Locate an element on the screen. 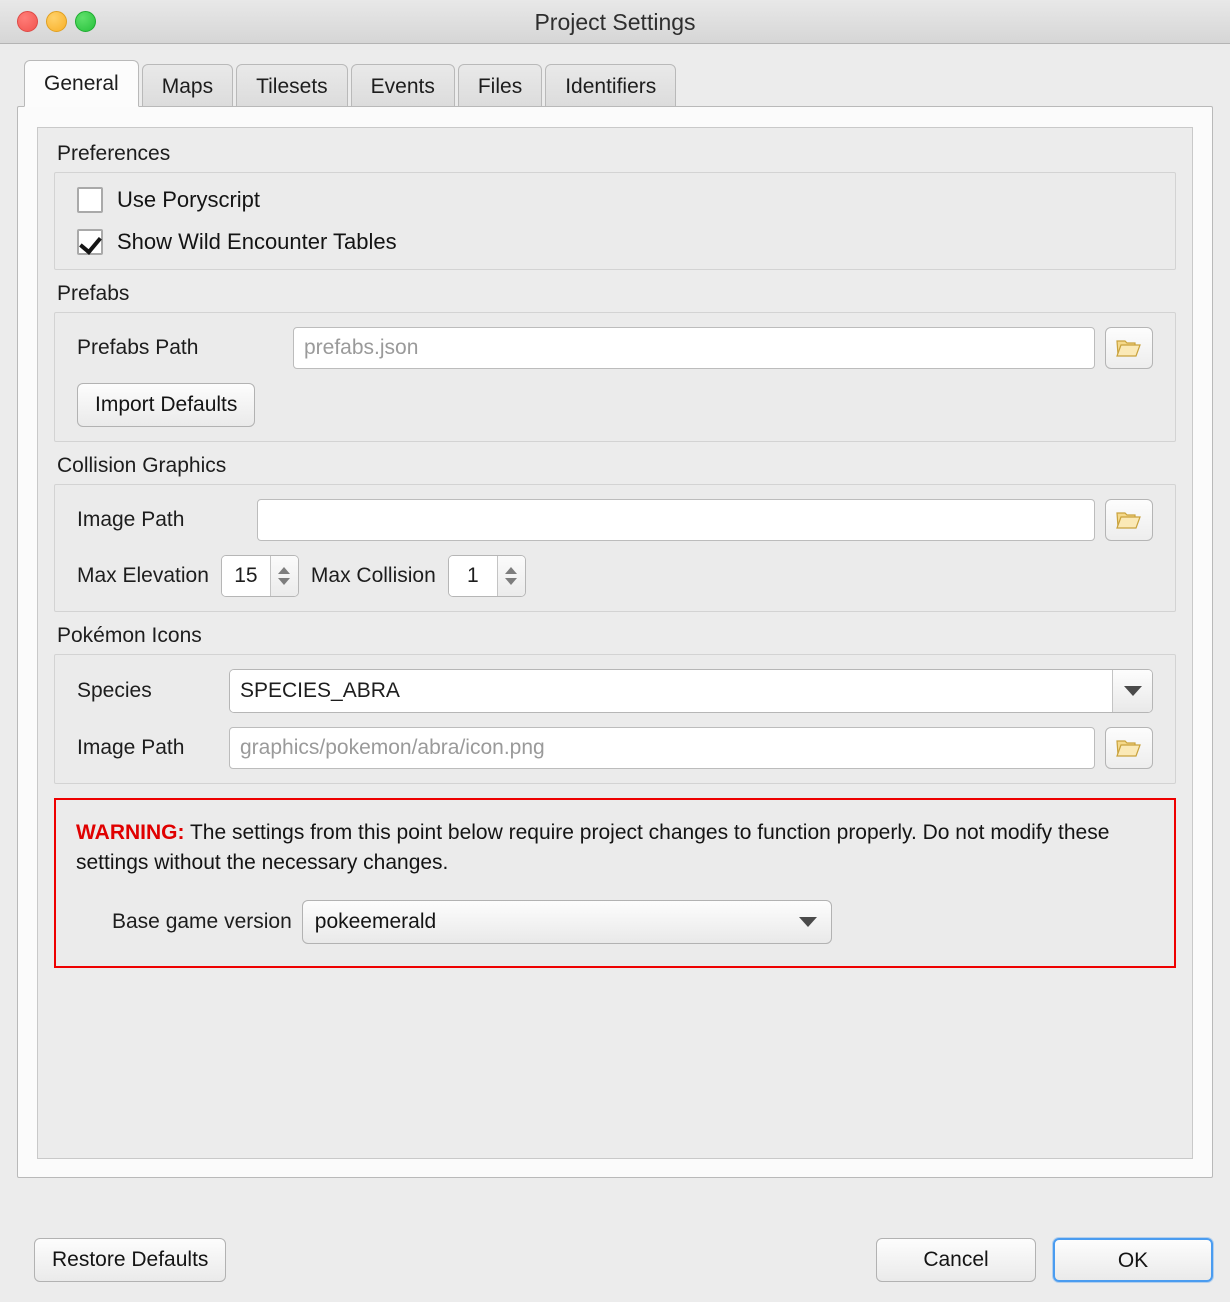 Image resolution: width=1230 pixels, height=1302 pixels. show-wild-encounter-tables-row: Show Wild Encounter Tables is located at coordinates (615, 242).